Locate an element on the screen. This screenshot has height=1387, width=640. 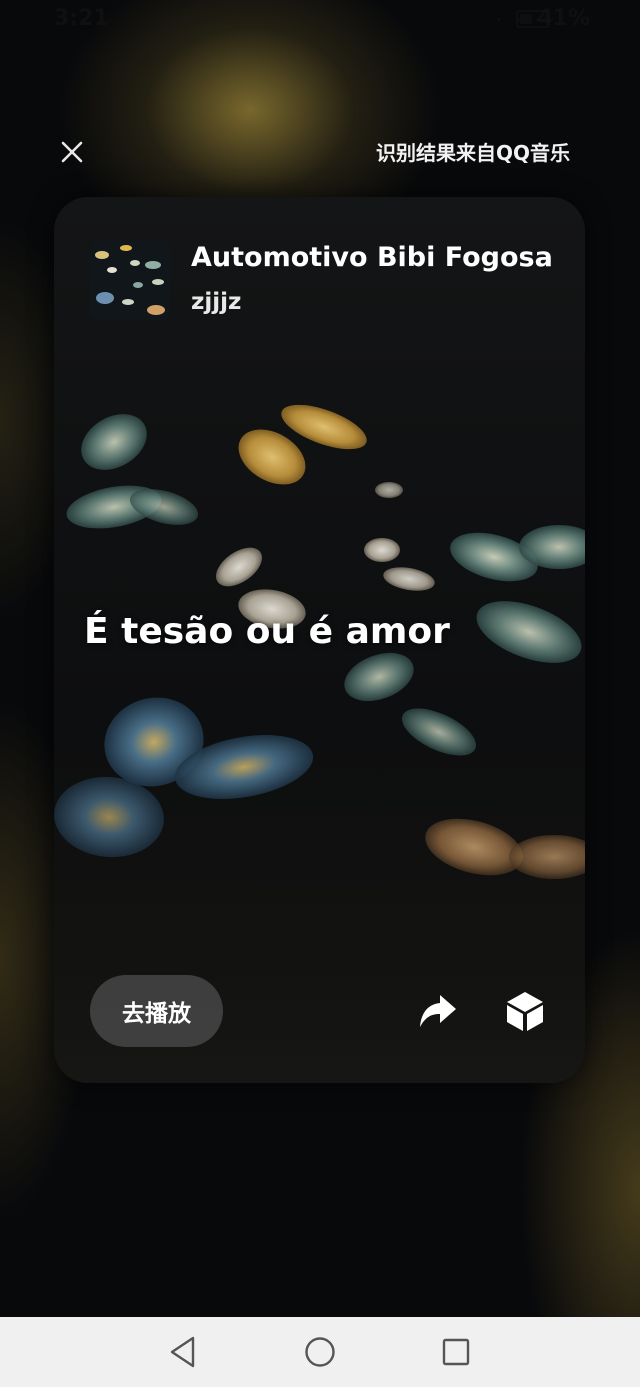
navigation-bar is located at coordinates (320, 1352).